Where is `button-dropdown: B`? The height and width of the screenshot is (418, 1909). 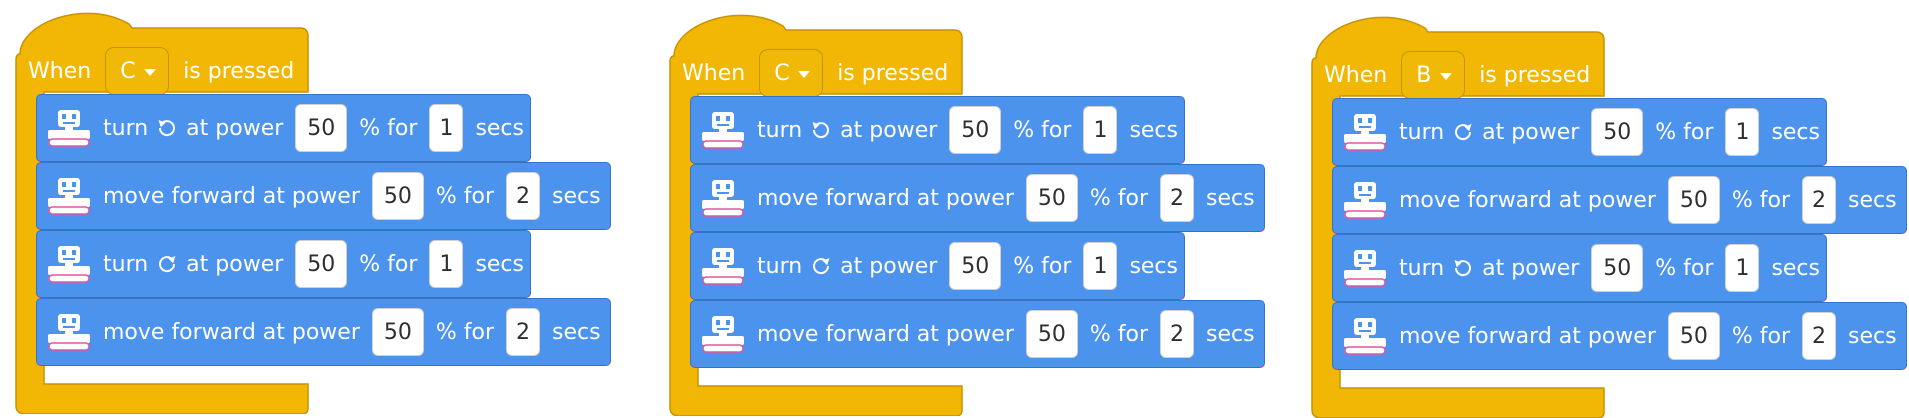
button-dropdown: B is located at coordinates (1433, 75).